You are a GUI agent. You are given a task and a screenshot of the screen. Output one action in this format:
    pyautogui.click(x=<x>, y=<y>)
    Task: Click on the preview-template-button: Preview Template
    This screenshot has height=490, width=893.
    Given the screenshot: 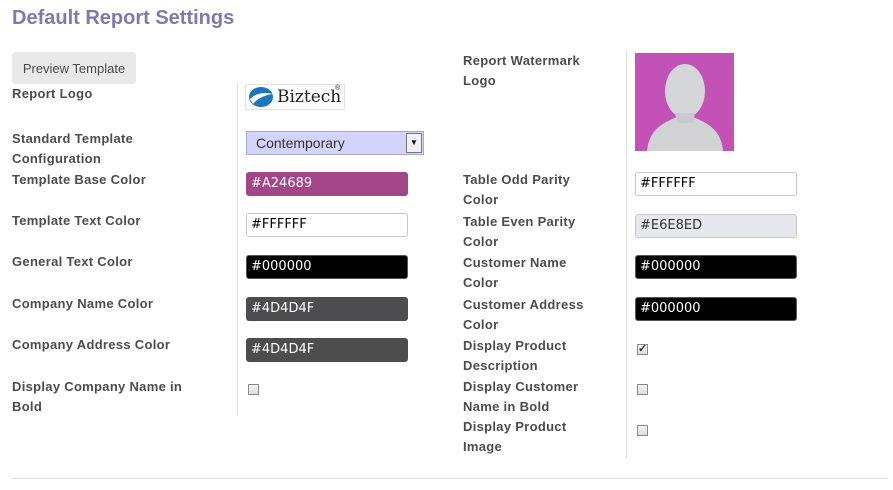 What is the action you would take?
    pyautogui.click(x=74, y=68)
    